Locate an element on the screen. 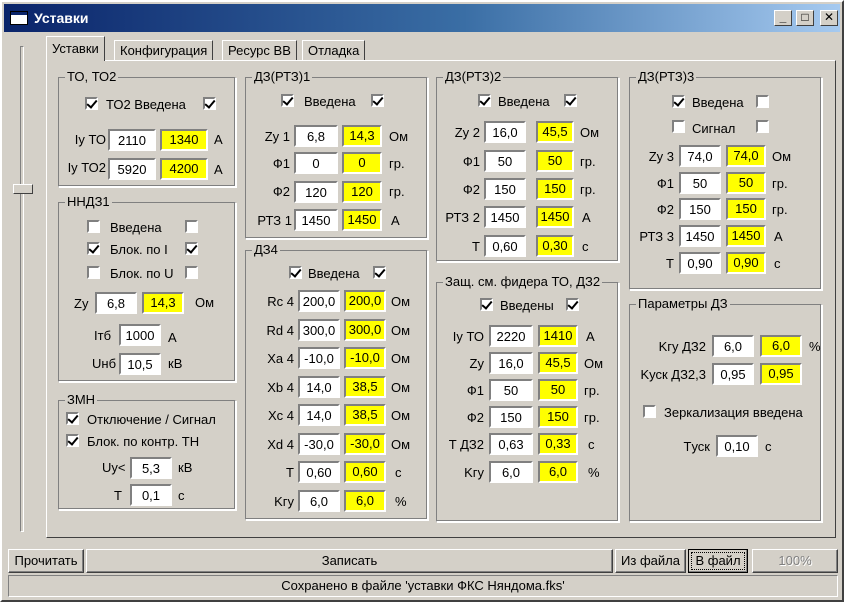 The width and height of the screenshot is (844, 602). group-nndz-legend: ННДЗ1 is located at coordinates (88, 201).